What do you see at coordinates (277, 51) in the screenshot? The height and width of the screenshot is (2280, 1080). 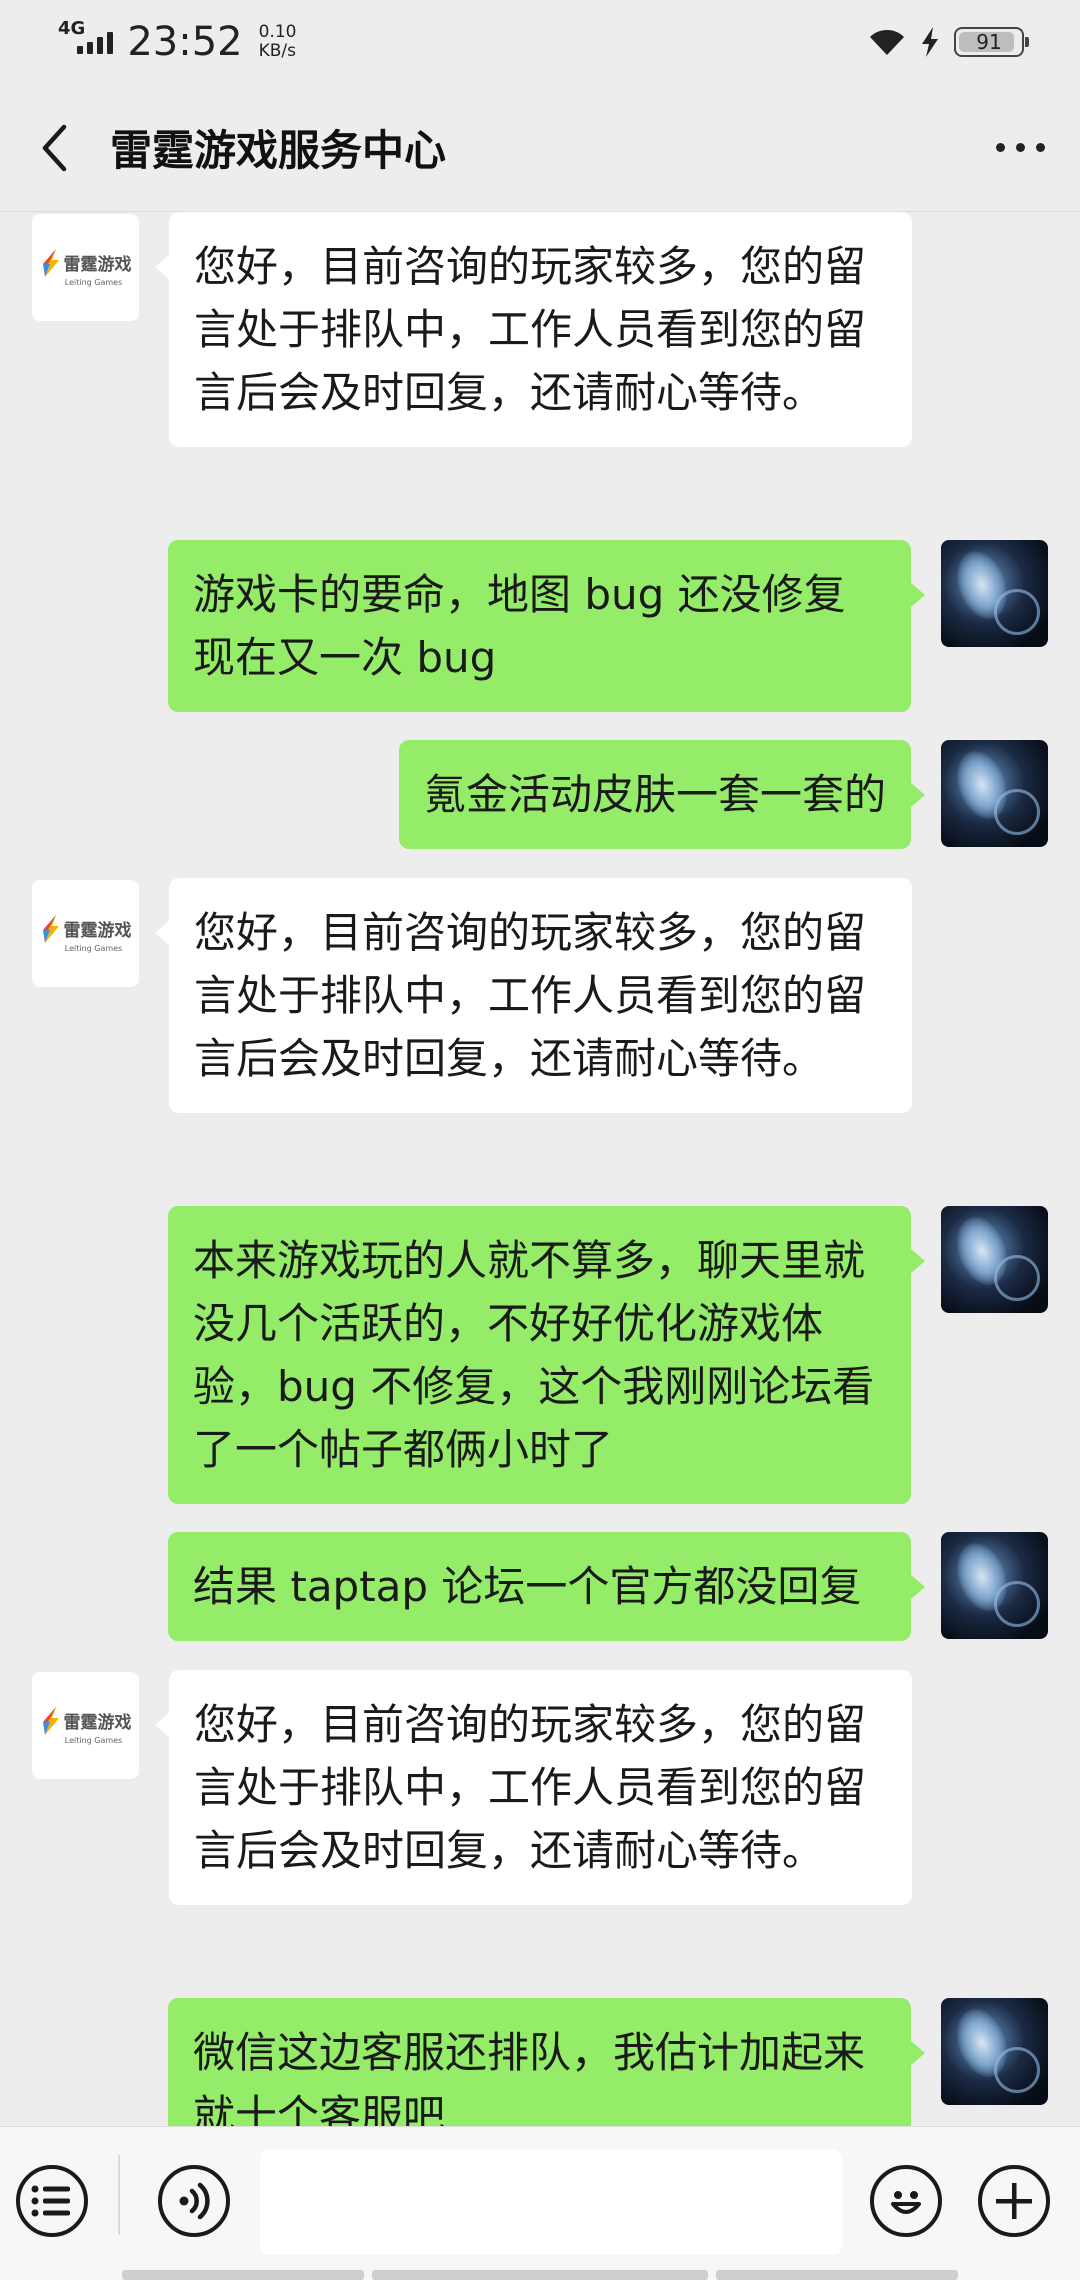 I see `network-speed-unit: KB/s` at bounding box center [277, 51].